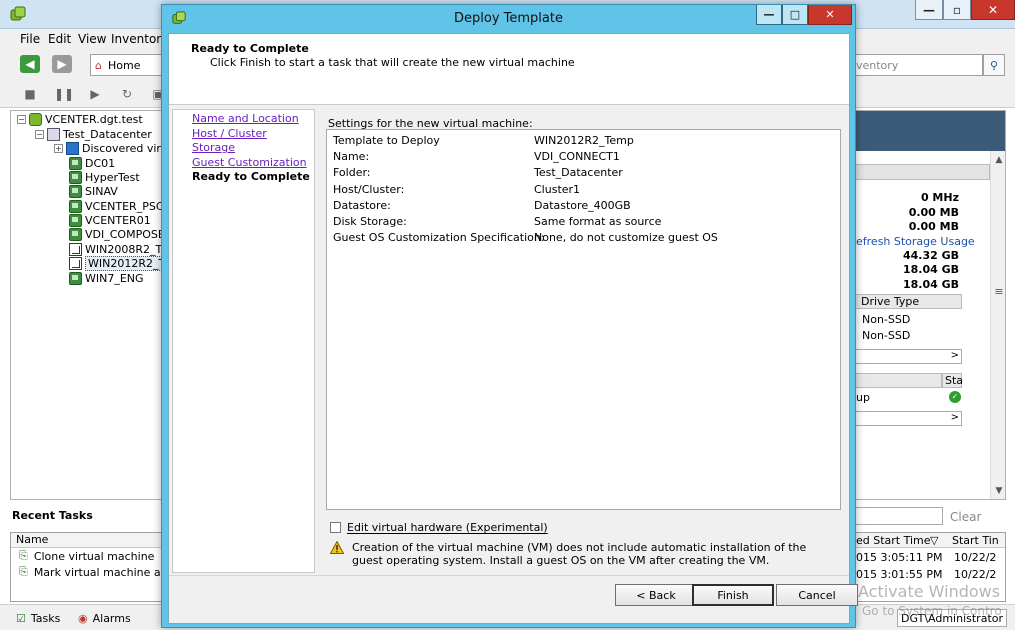 The width and height of the screenshot is (1015, 630). What do you see at coordinates (106, 278) in the screenshot?
I see `tree-item-vm: WIN7_ENG` at bounding box center [106, 278].